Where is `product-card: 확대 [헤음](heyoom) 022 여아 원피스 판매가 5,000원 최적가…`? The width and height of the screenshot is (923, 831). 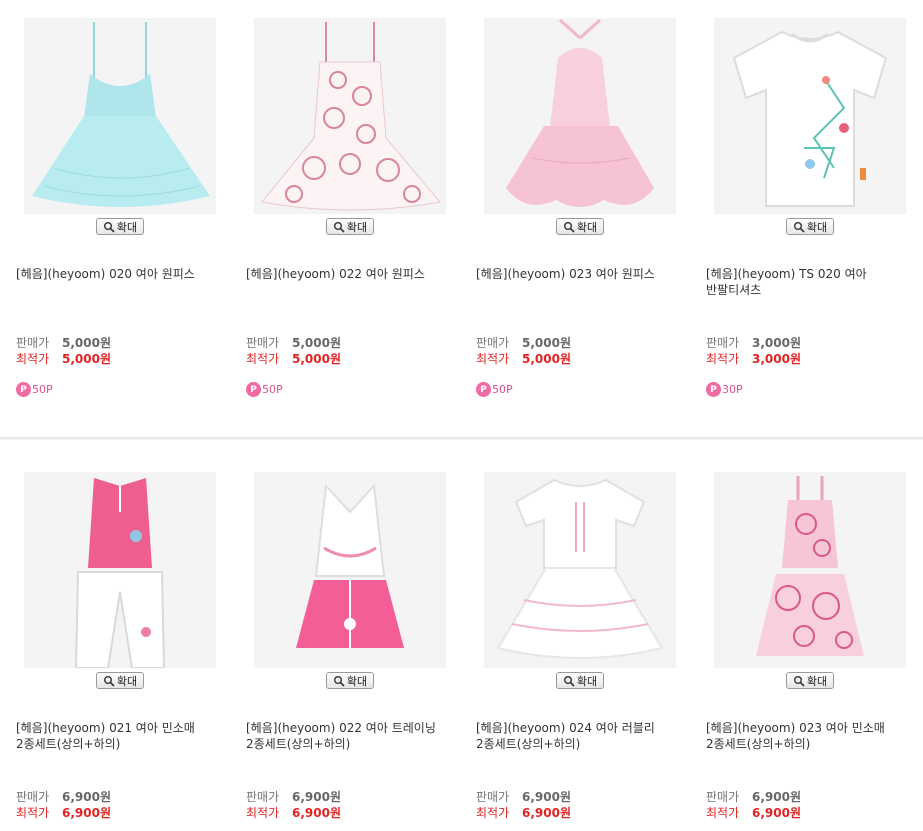
product-card: 확대 [헤음](heyoom) 022 여아 원피스 판매가 5,000원 최적가… is located at coordinates (340, 219).